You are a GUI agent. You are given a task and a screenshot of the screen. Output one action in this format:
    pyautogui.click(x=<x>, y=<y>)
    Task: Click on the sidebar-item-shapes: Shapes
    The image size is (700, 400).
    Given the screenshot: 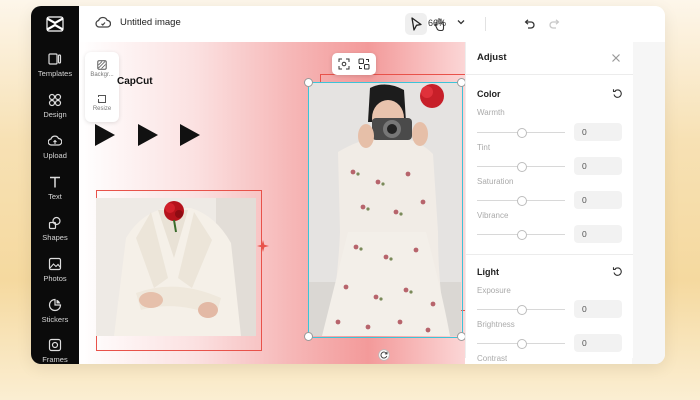 What is the action you would take?
    pyautogui.click(x=55, y=234)
    